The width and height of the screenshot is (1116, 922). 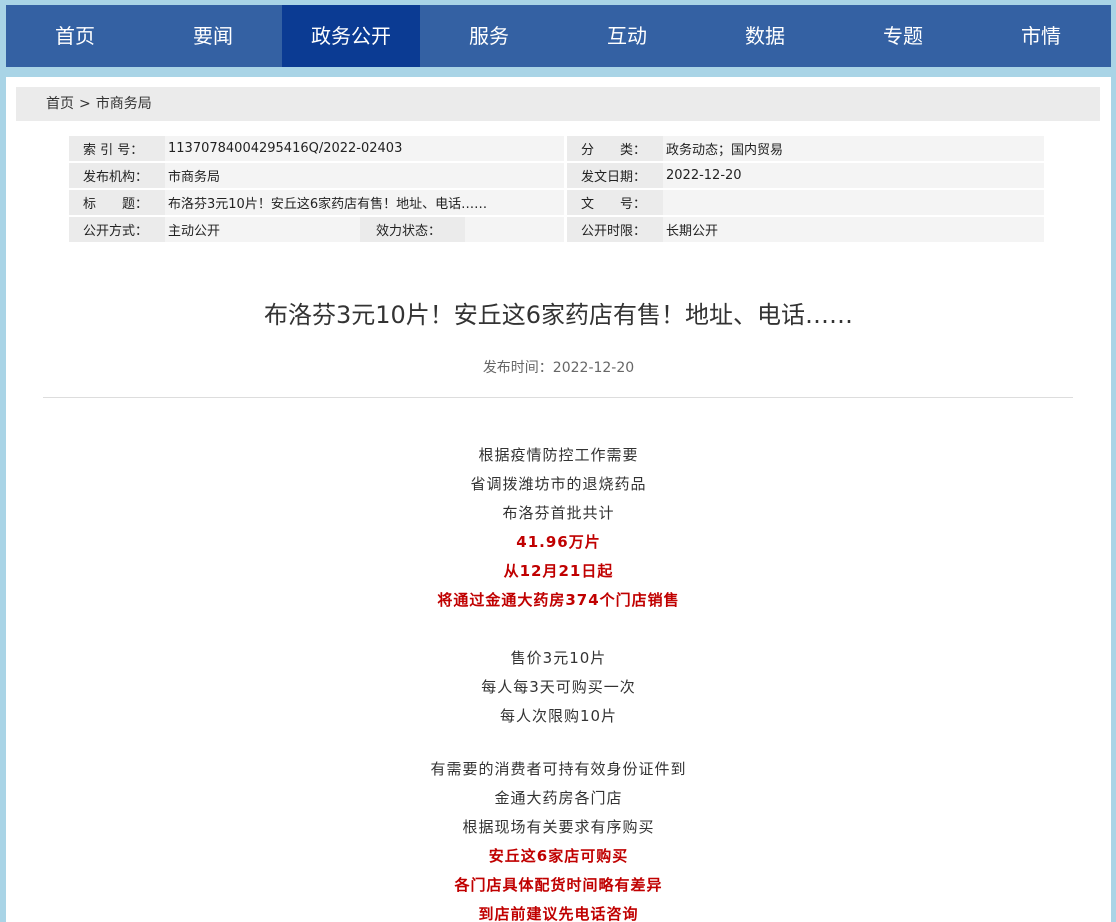 What do you see at coordinates (558, 600) in the screenshot?
I see `paragraph-line: 将通过金通大药房374个门店销售` at bounding box center [558, 600].